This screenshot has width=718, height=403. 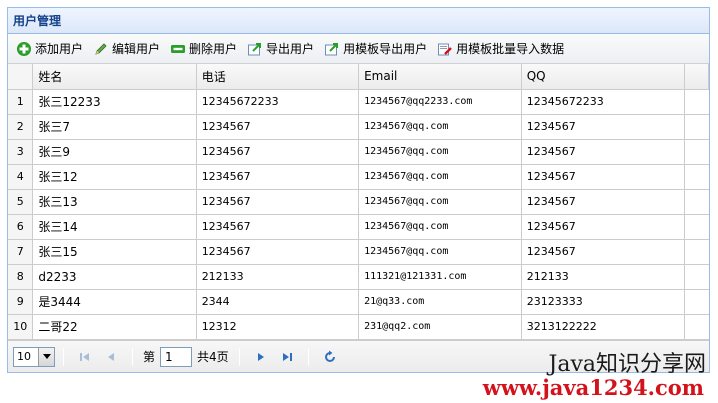 What do you see at coordinates (696, 77) in the screenshot?
I see `scrollbar-header-spacer` at bounding box center [696, 77].